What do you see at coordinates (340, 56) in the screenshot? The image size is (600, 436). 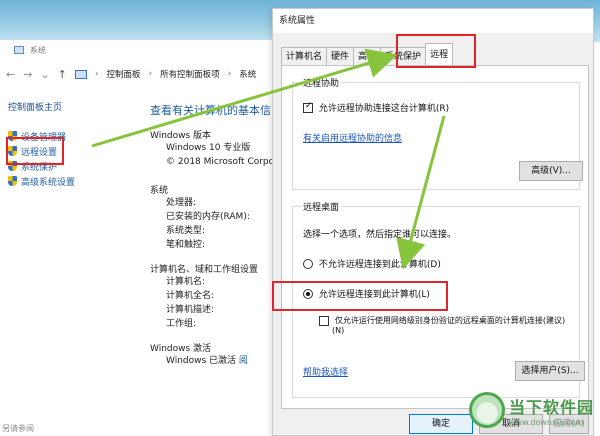 I see `tab-hardware: 硬件` at bounding box center [340, 56].